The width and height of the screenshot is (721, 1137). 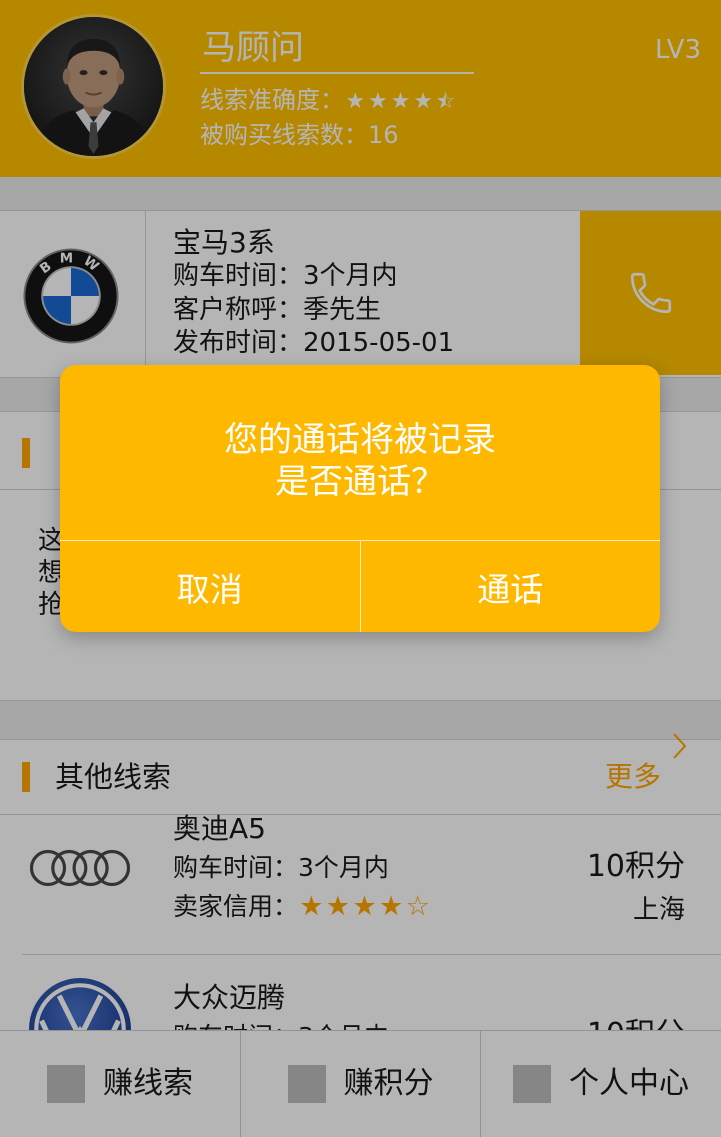 I want to click on dialog-message-line: 是否通话？, so click(x=360, y=482).